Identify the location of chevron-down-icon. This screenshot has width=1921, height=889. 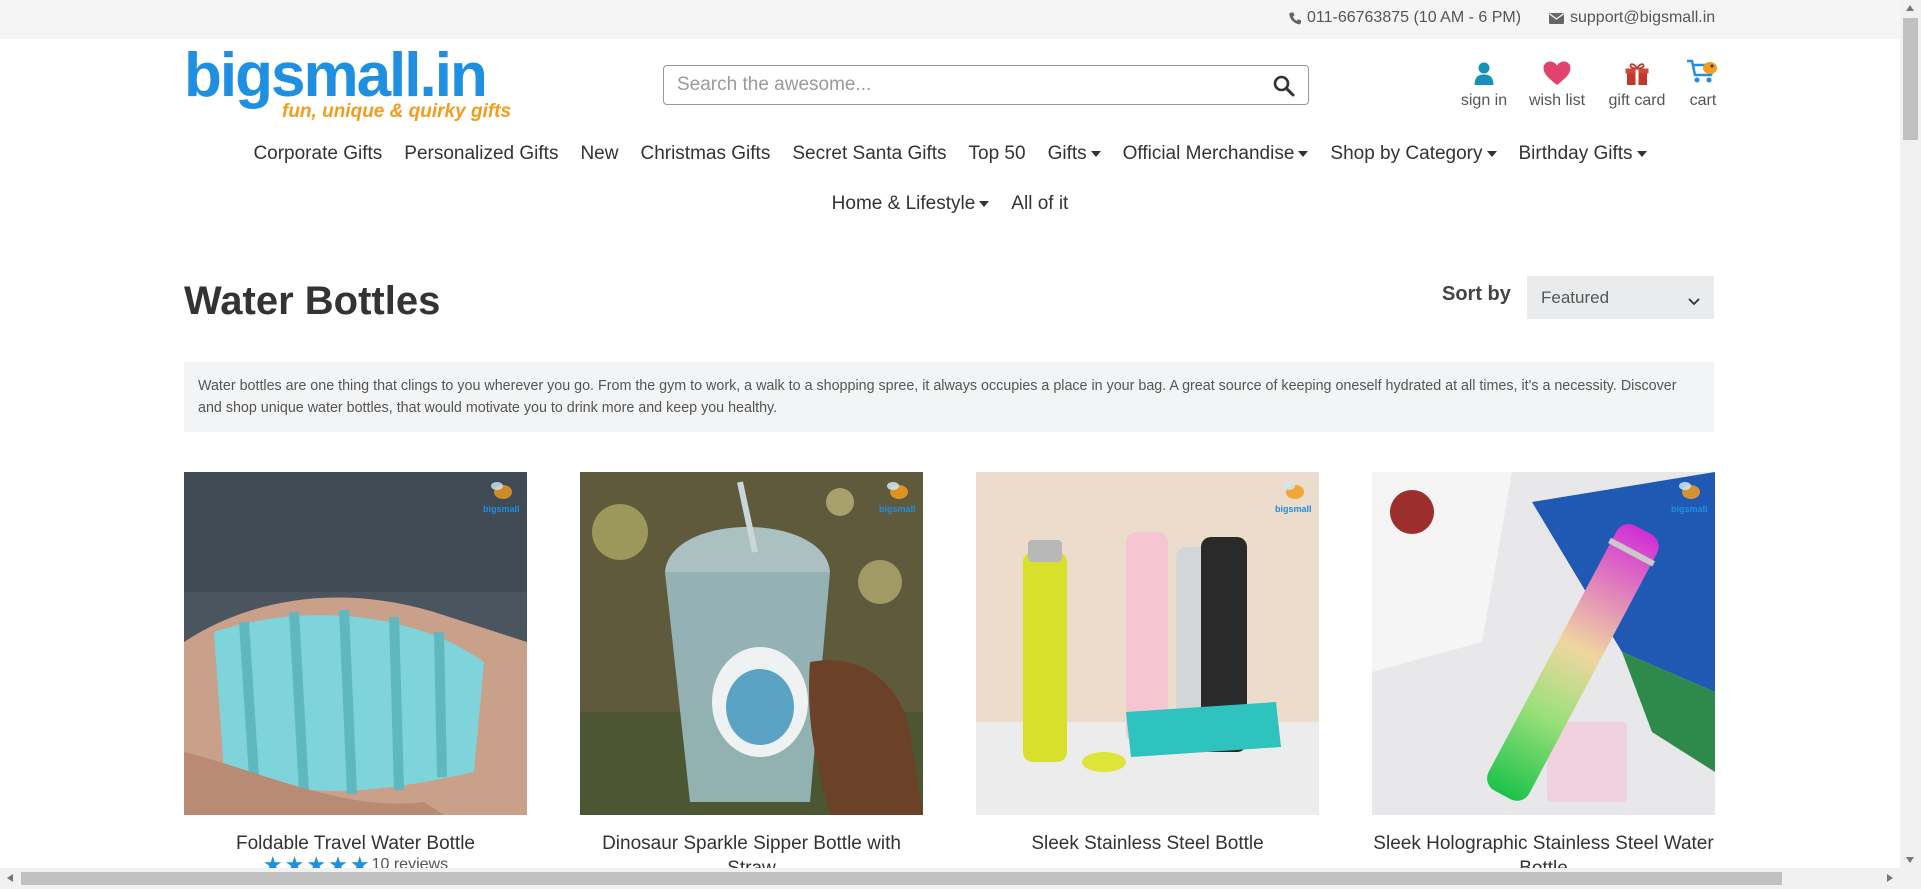
(1694, 301).